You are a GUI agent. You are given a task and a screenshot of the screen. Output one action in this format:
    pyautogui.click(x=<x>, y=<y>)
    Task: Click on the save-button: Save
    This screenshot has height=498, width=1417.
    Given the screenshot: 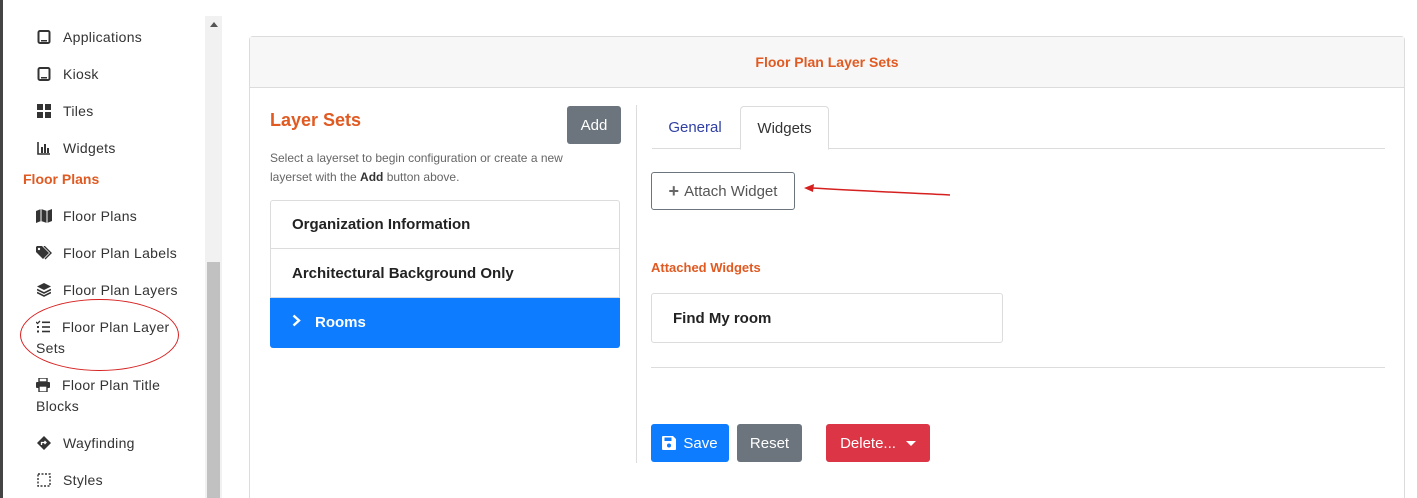 What is the action you would take?
    pyautogui.click(x=690, y=443)
    